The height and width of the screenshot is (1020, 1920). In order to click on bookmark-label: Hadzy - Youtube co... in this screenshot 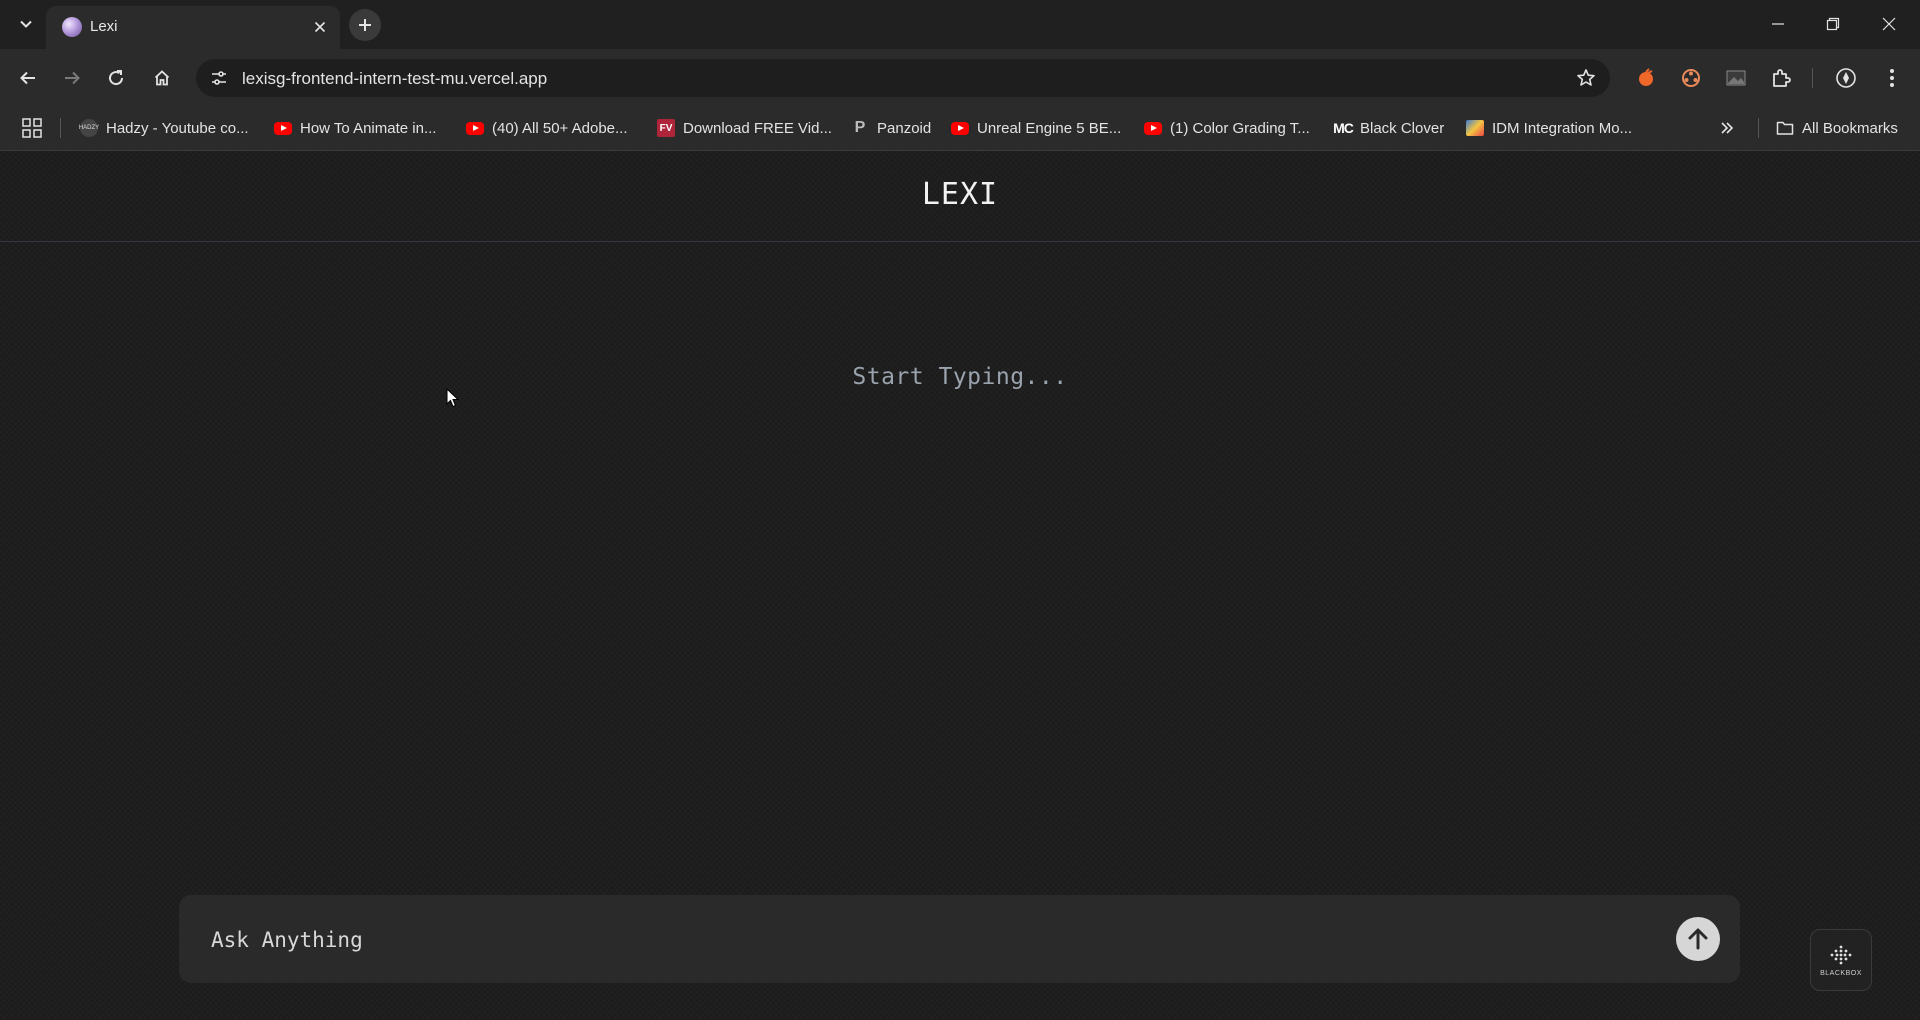, I will do `click(177, 128)`.